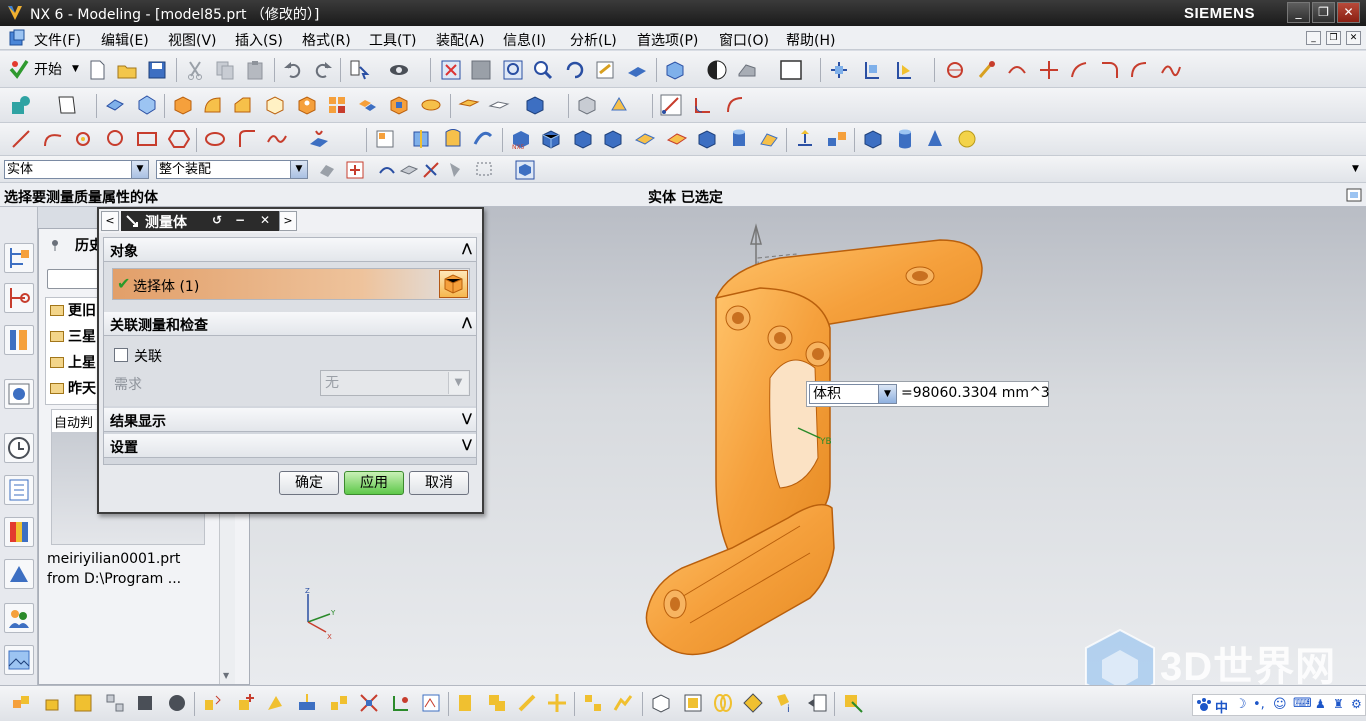  Describe the element at coordinates (575, 70) in the screenshot. I see `rotate-icon` at that location.